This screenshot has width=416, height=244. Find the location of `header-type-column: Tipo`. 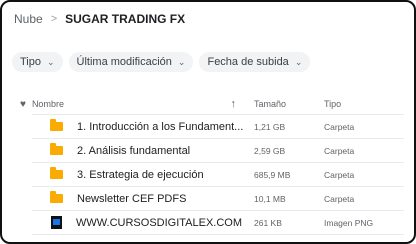

header-type-column: Tipo is located at coordinates (364, 104).